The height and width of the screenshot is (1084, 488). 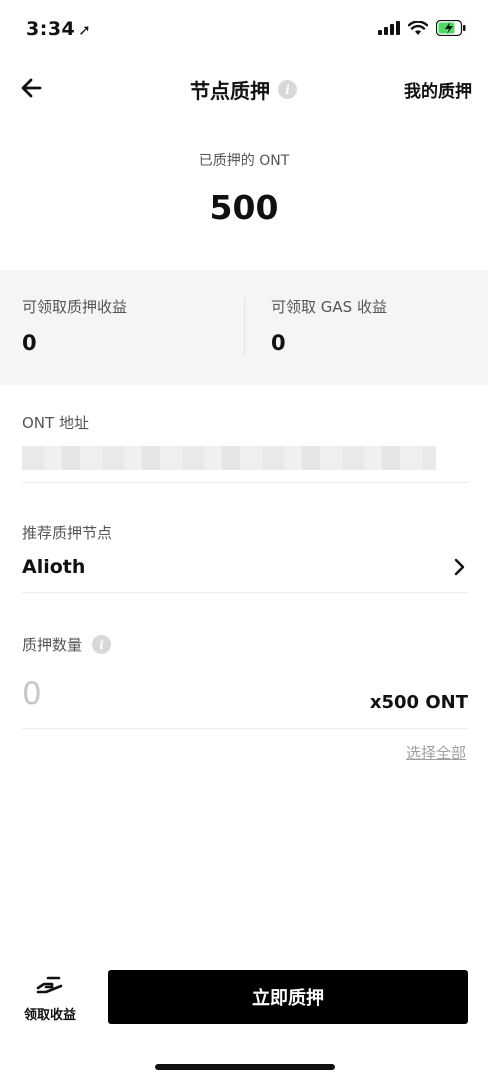 I want to click on page-title: 节点质押, so click(x=230, y=91).